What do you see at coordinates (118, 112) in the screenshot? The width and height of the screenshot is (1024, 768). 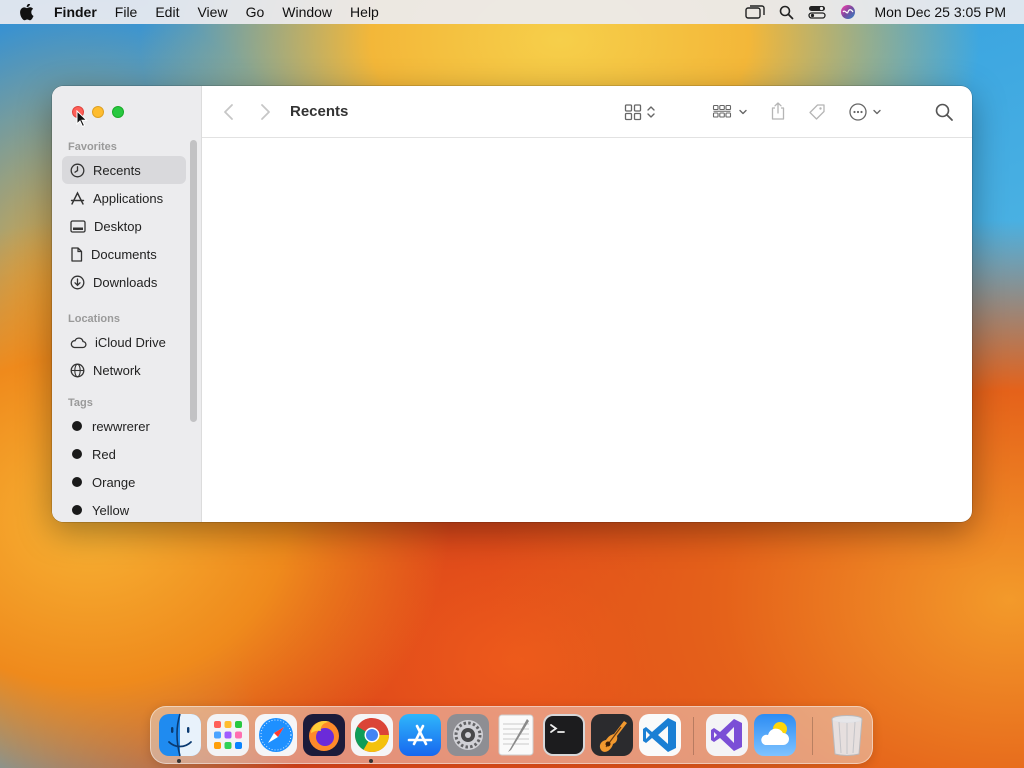 I see `zoom-button` at bounding box center [118, 112].